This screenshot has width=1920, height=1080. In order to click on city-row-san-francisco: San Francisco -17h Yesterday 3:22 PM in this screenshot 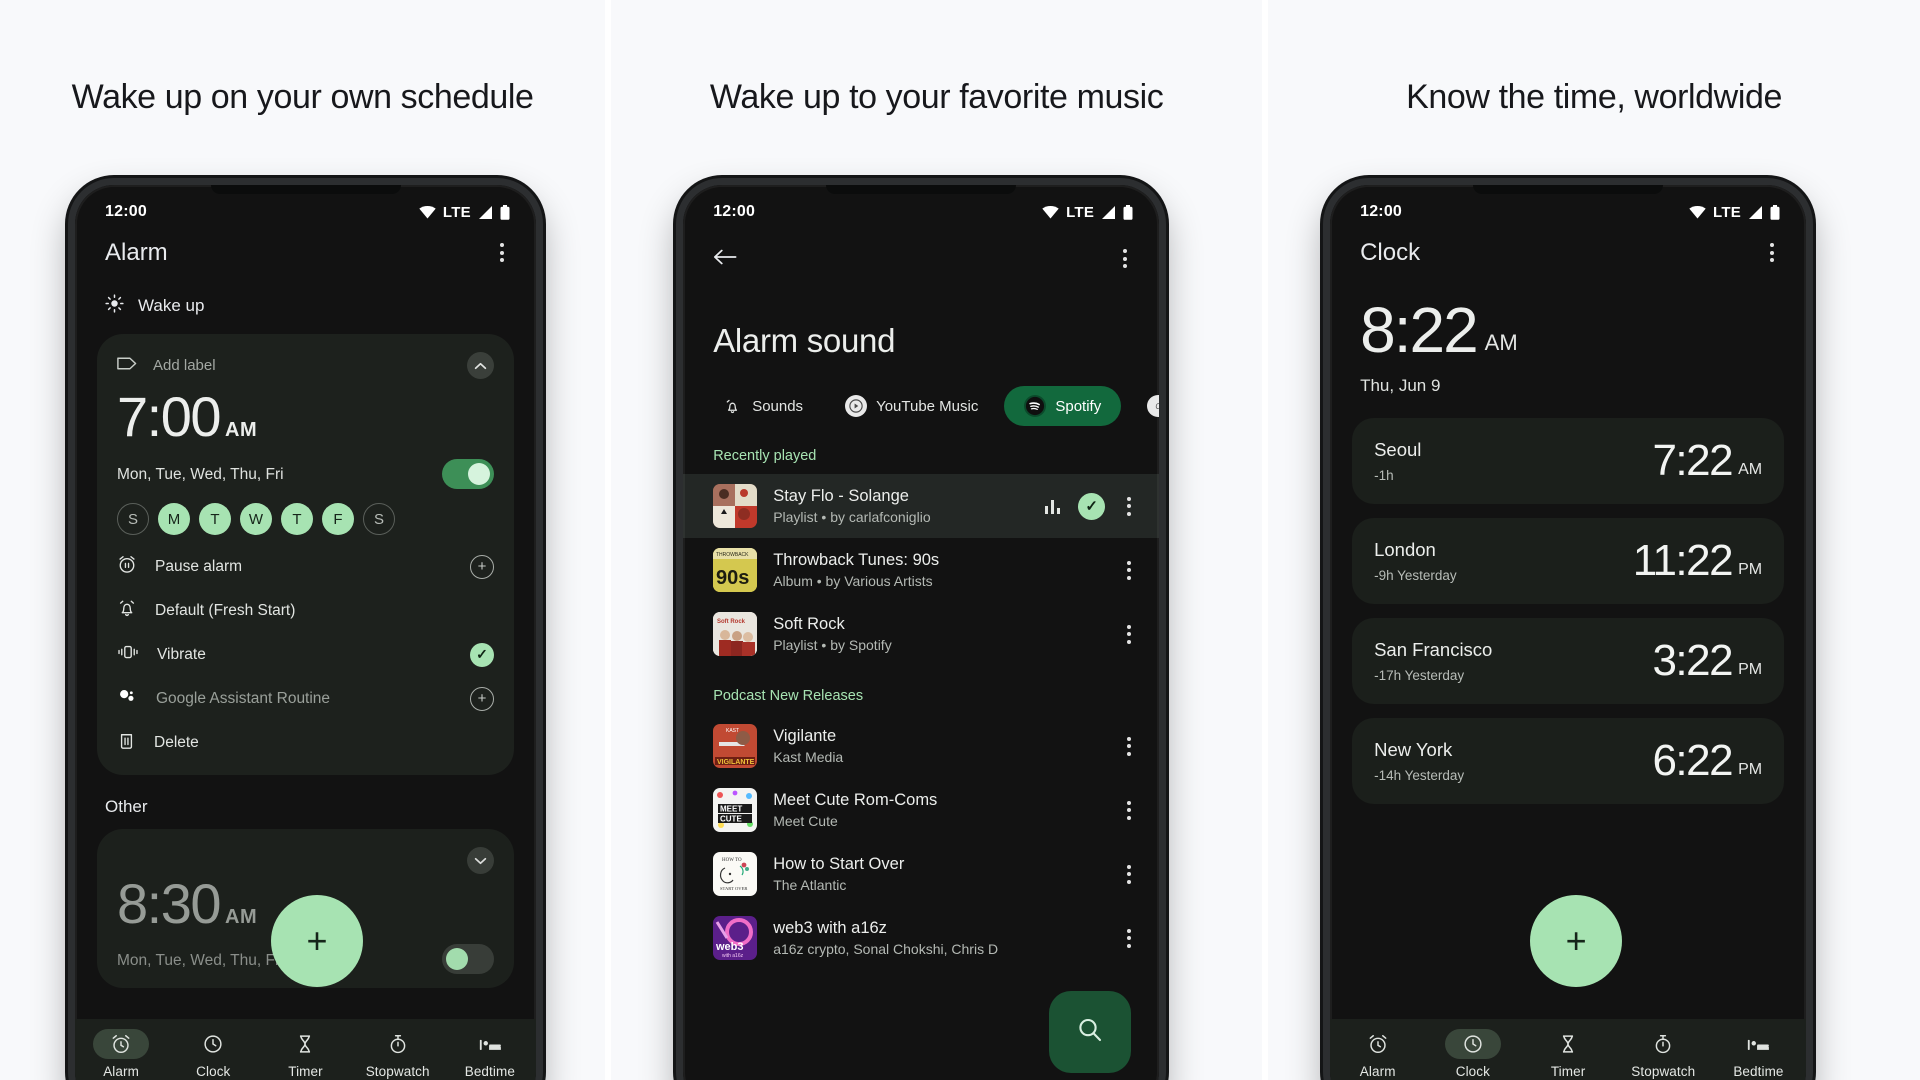, I will do `click(1568, 661)`.